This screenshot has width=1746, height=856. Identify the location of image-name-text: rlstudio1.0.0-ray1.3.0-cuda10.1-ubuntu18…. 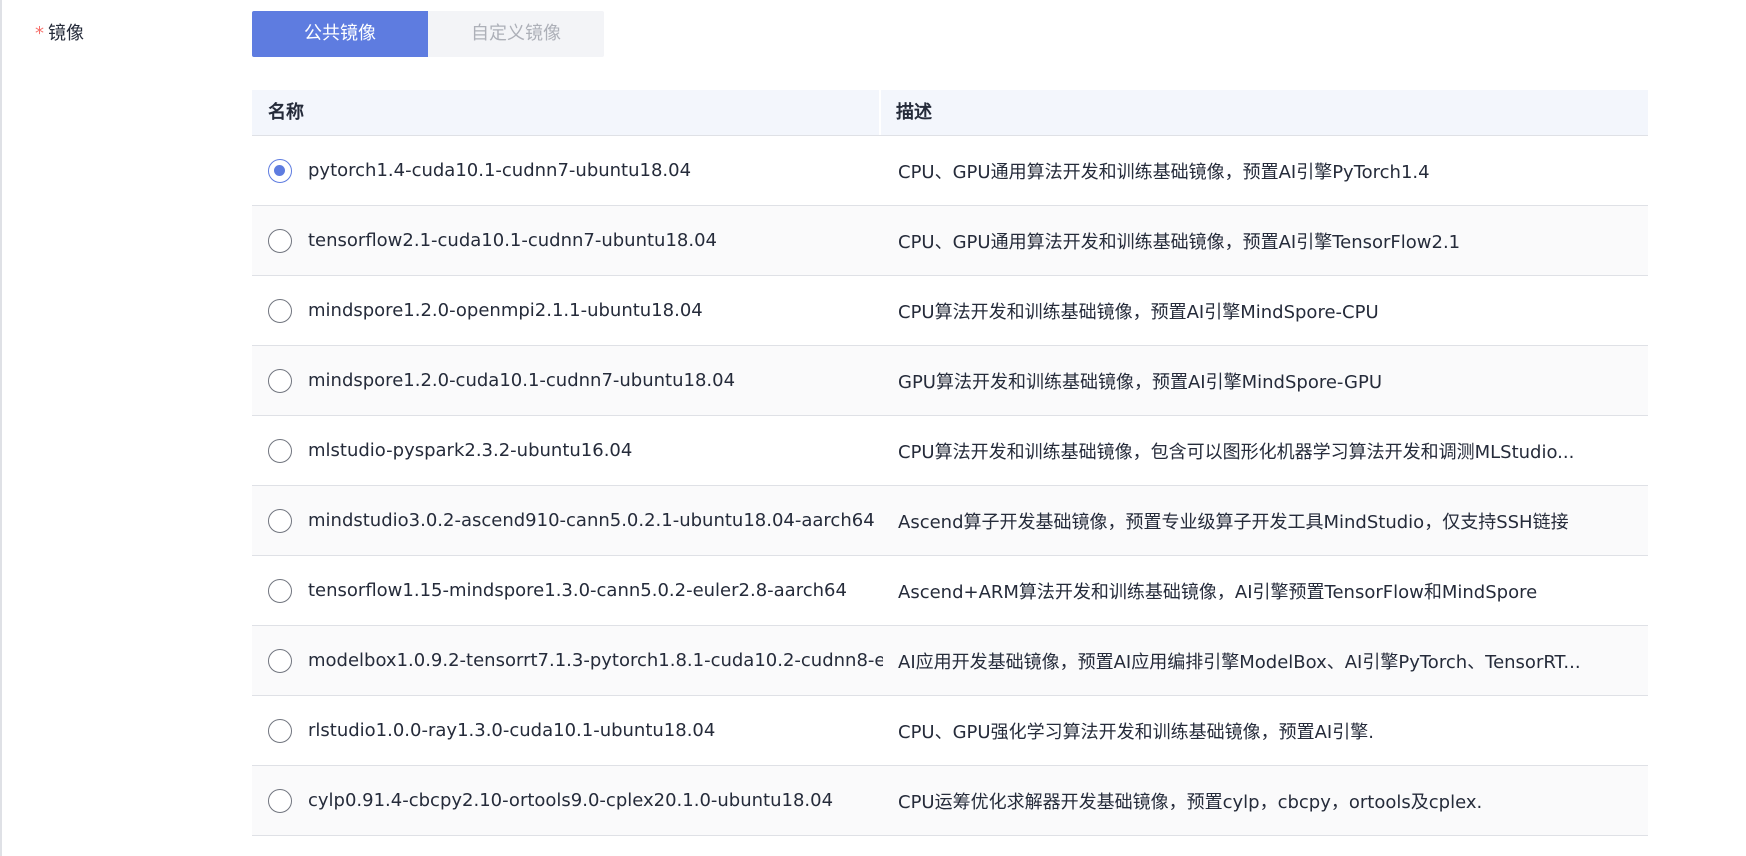
(512, 730).